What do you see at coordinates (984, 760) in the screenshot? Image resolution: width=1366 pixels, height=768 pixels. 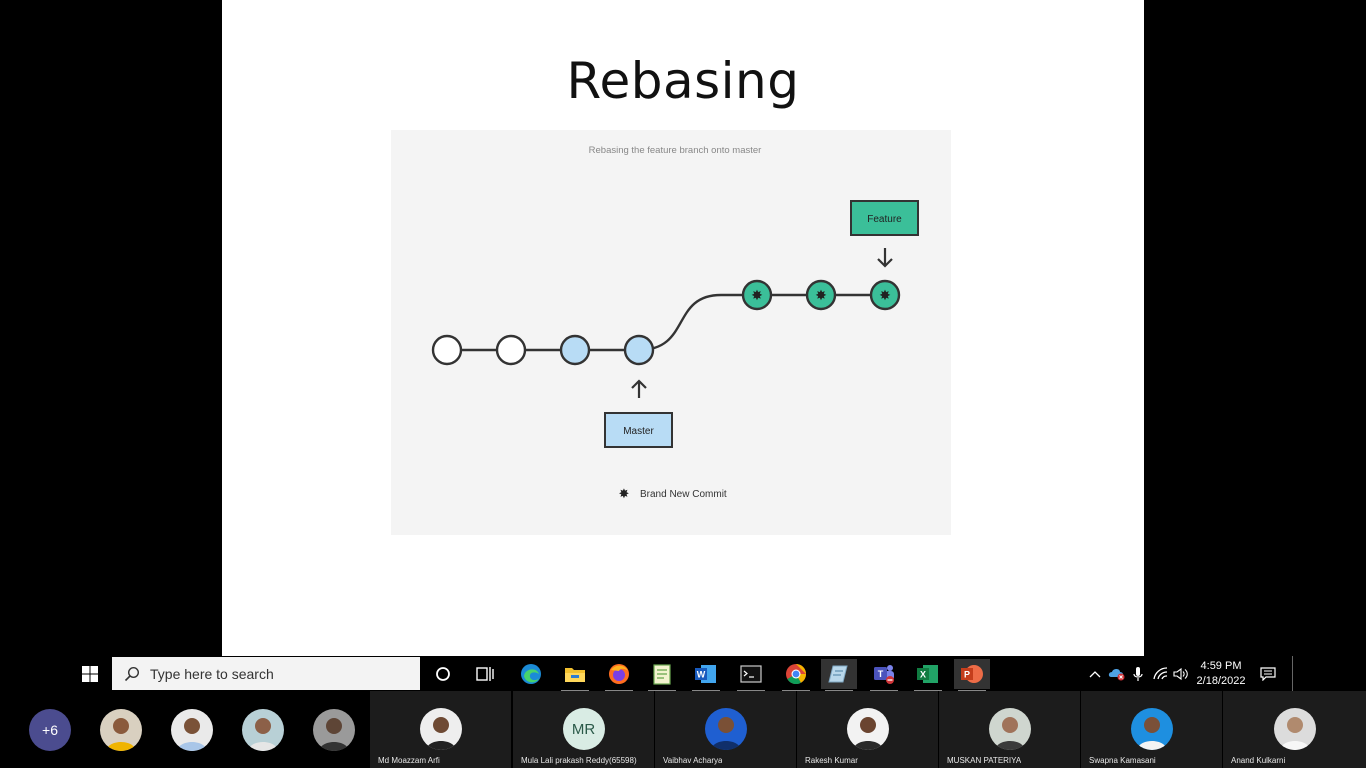 I see `participant-name: MUSKAN PATERIYA` at bounding box center [984, 760].